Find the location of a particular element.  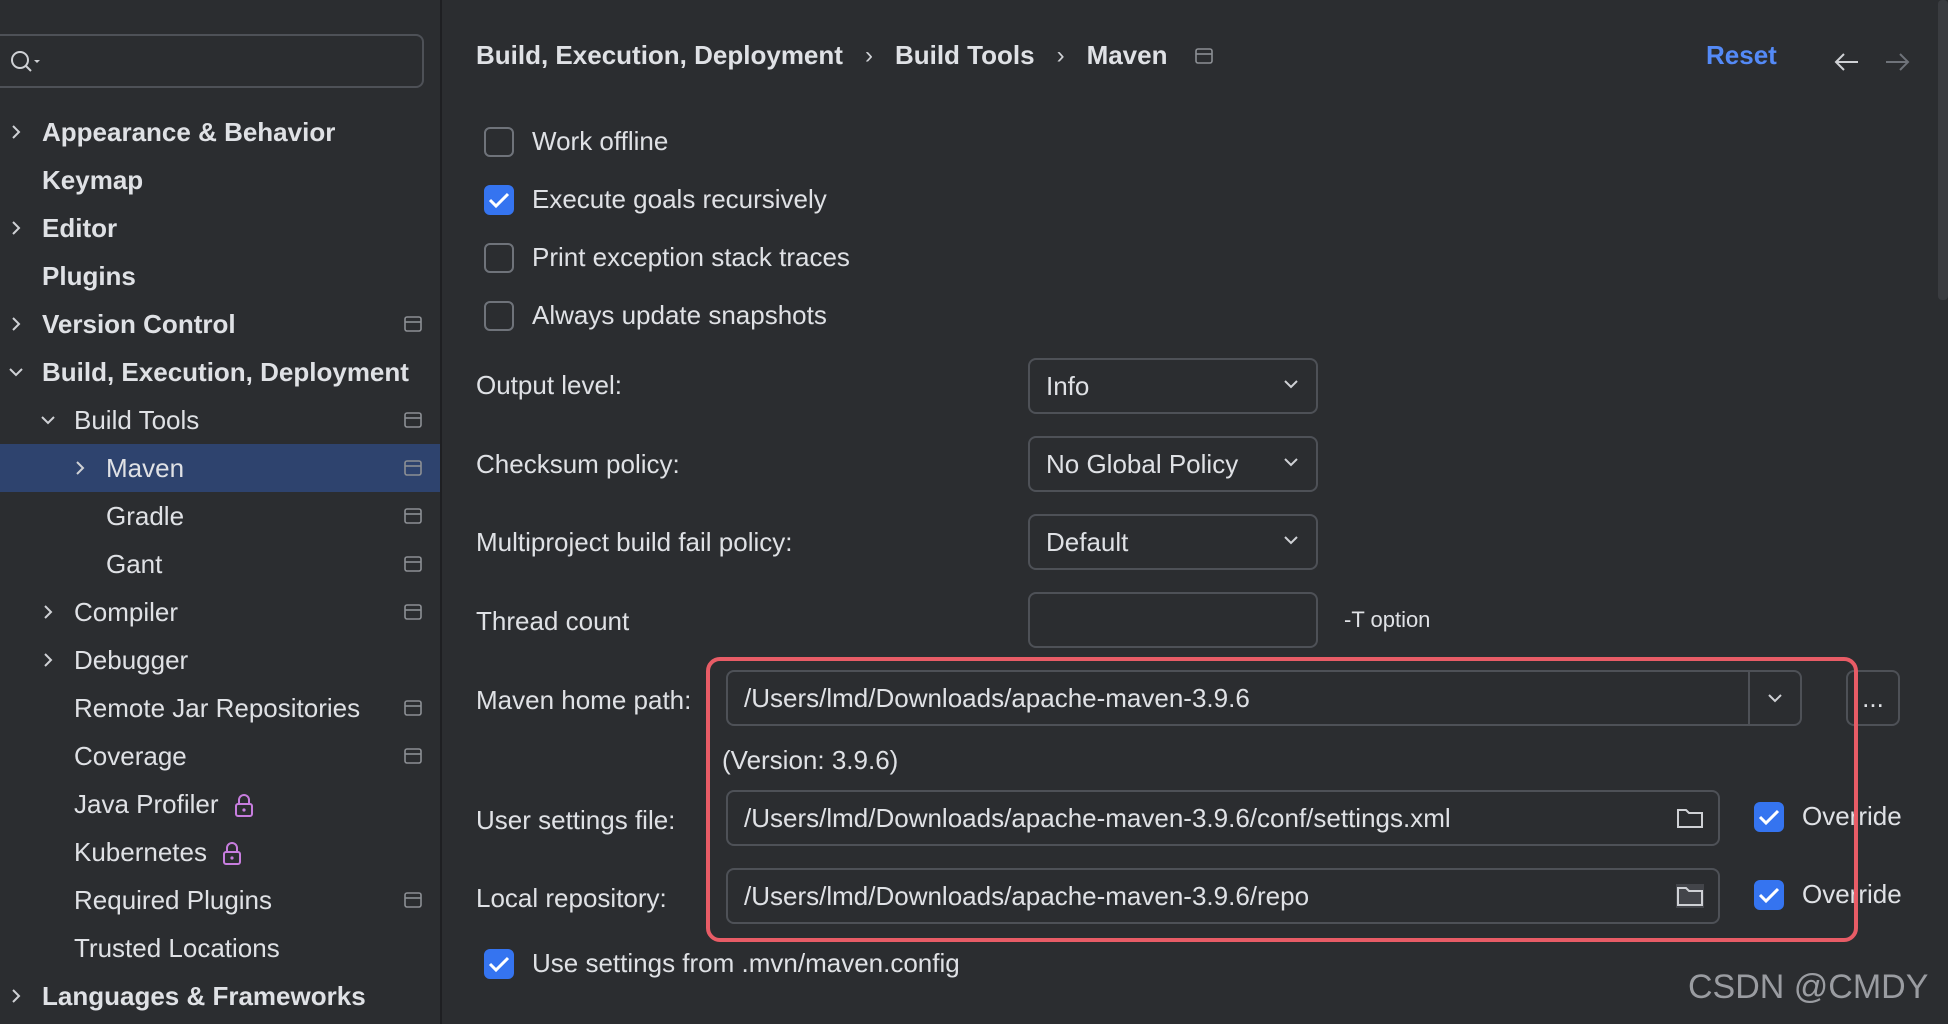

work-offline-label: Work offline is located at coordinates (600, 141).